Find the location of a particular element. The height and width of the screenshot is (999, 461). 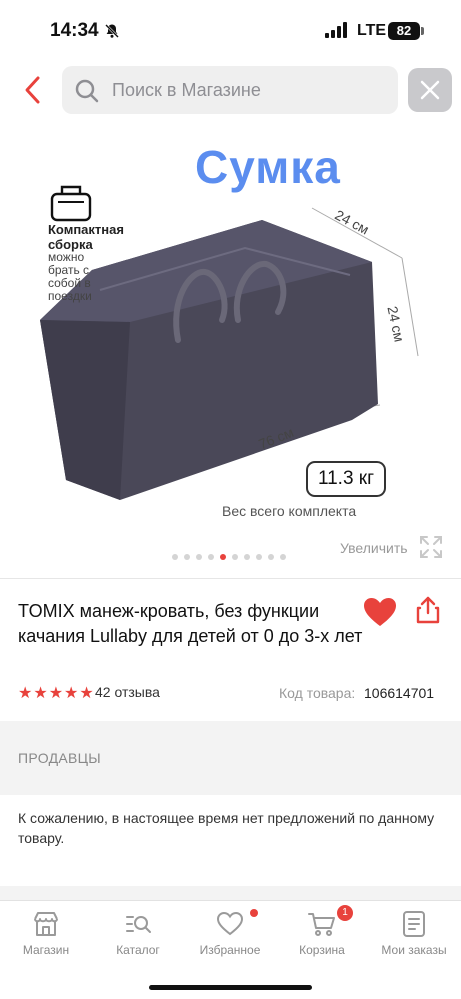

favorite-heart-icon is located at coordinates (380, 612).